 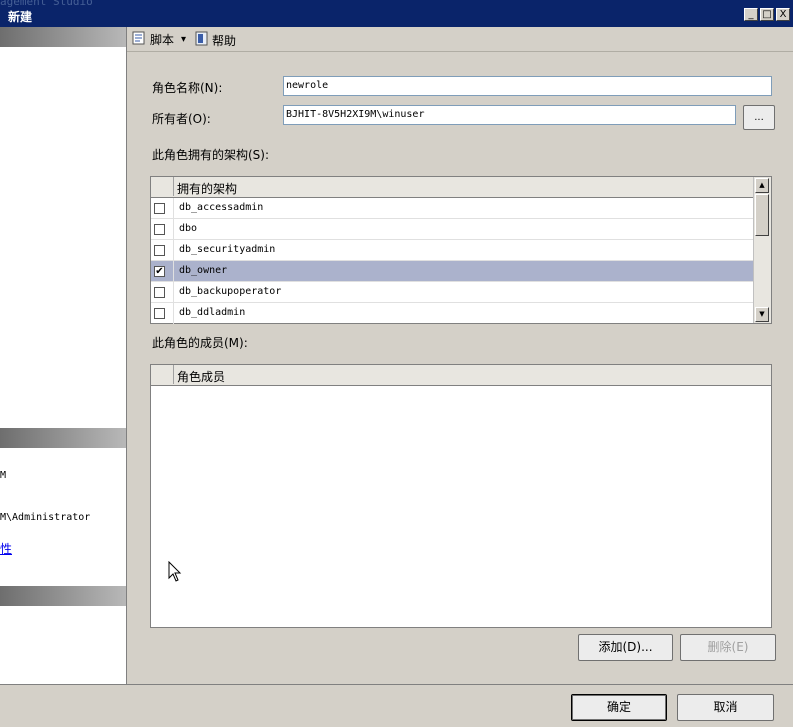 I want to click on schema-name: dbo, so click(x=188, y=228).